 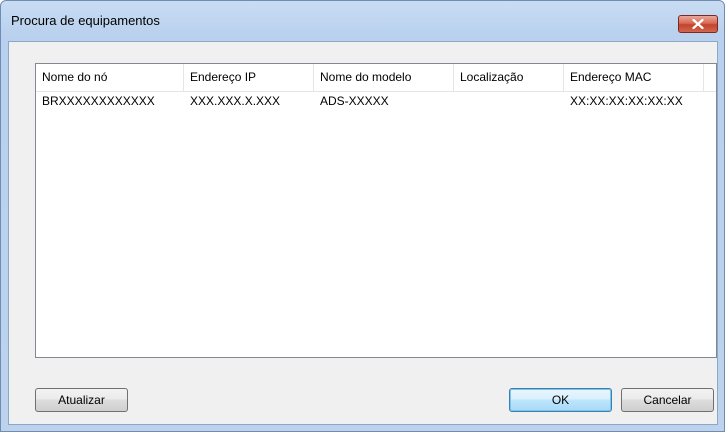 What do you see at coordinates (81, 400) in the screenshot?
I see `refresh-button: Atualizar` at bounding box center [81, 400].